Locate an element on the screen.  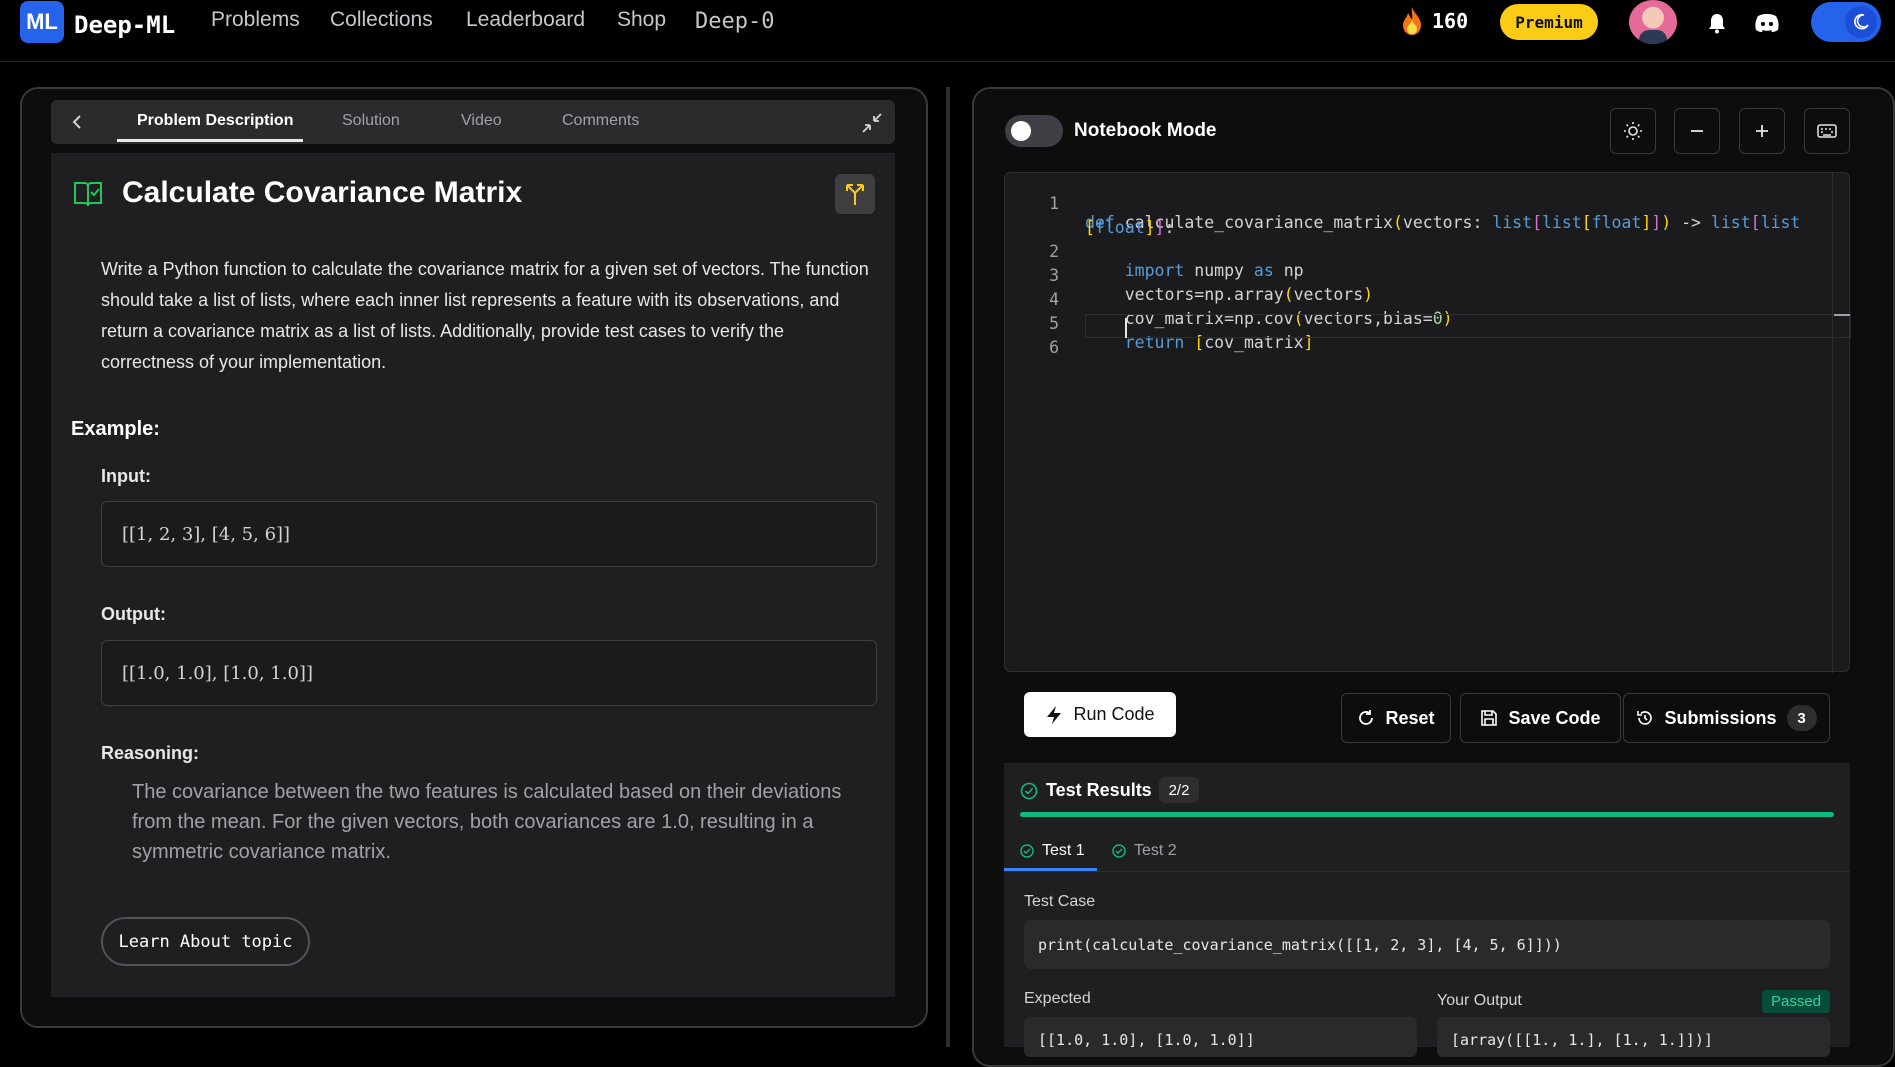
theme-toggle is located at coordinates (1846, 22).